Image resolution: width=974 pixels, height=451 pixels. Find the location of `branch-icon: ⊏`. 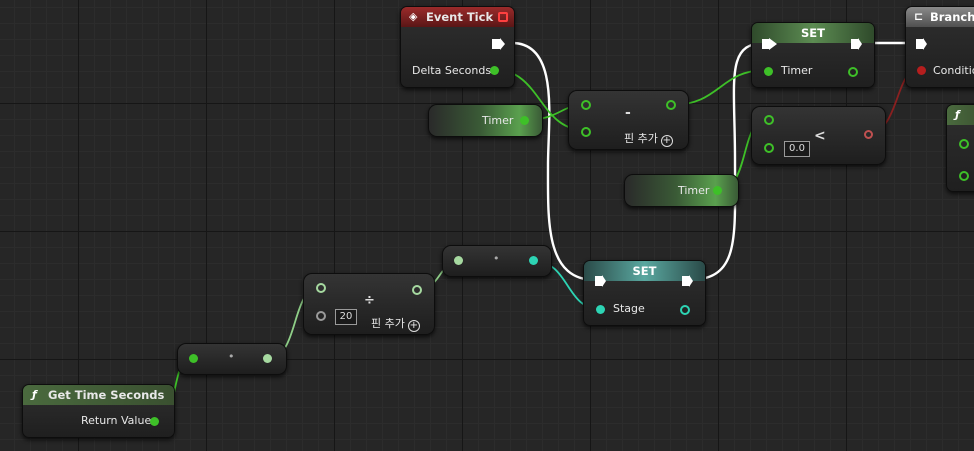

branch-icon: ⊏ is located at coordinates (919, 16).